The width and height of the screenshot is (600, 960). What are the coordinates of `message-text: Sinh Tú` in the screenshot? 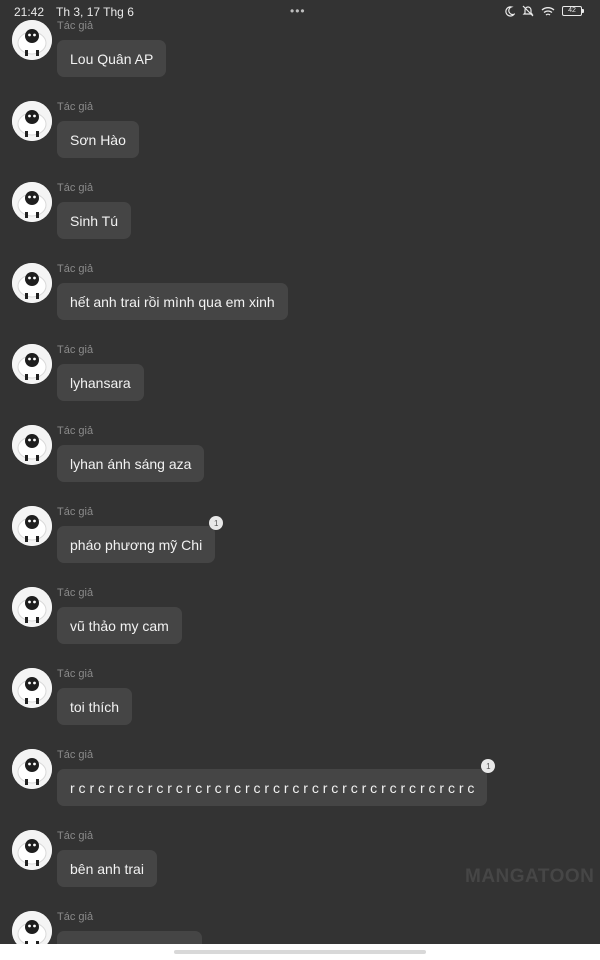 It's located at (94, 220).